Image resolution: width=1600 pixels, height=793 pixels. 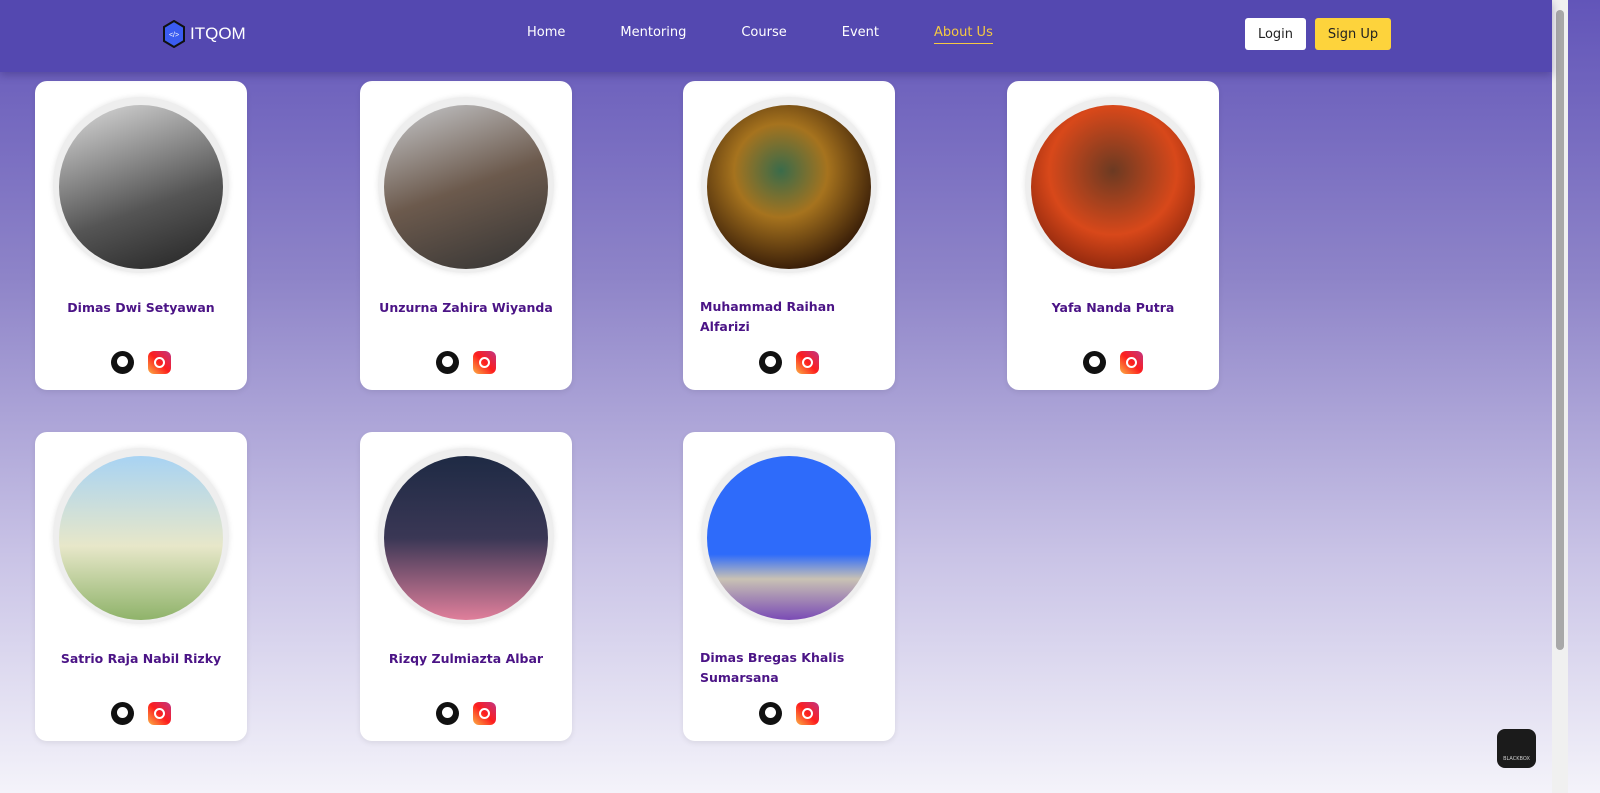 I want to click on scrollbar-thumb, so click(x=1560, y=330).